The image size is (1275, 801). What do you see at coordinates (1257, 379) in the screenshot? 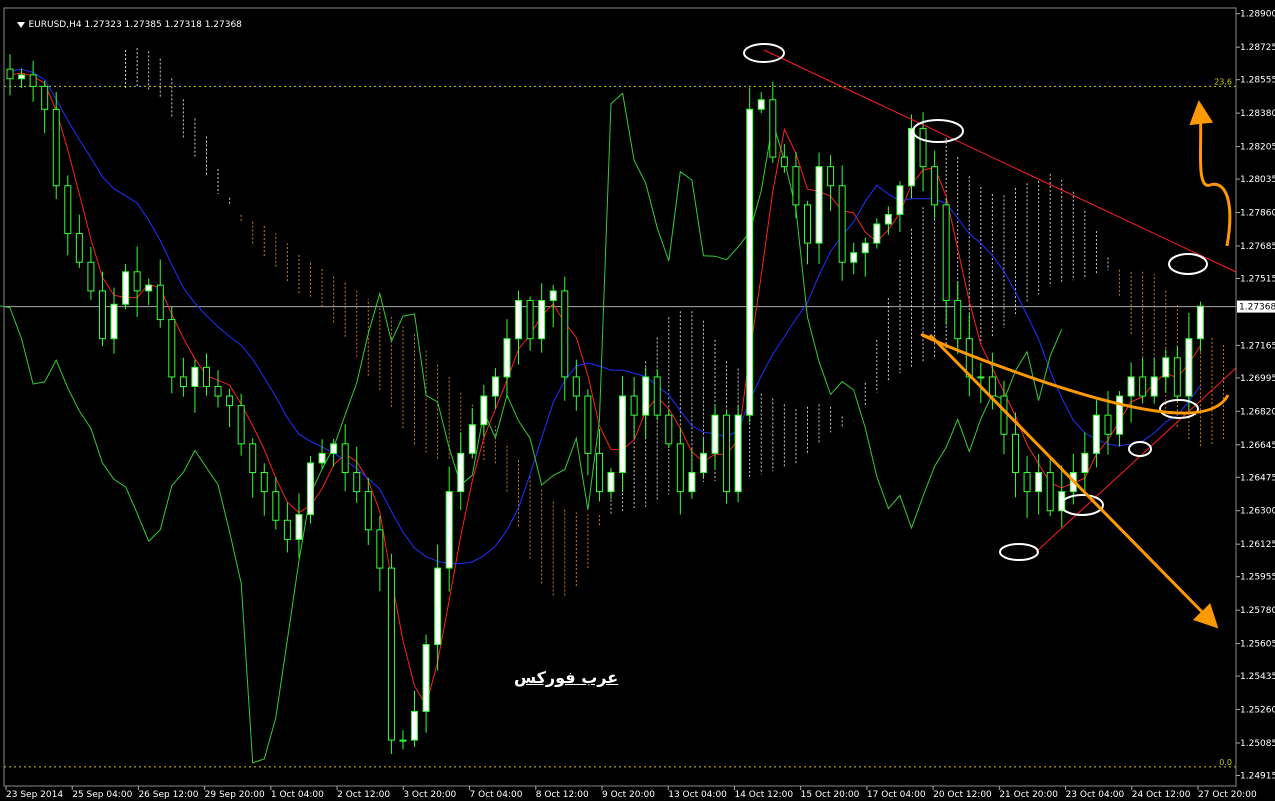
I see `y-tick-label: 1.26995` at bounding box center [1257, 379].